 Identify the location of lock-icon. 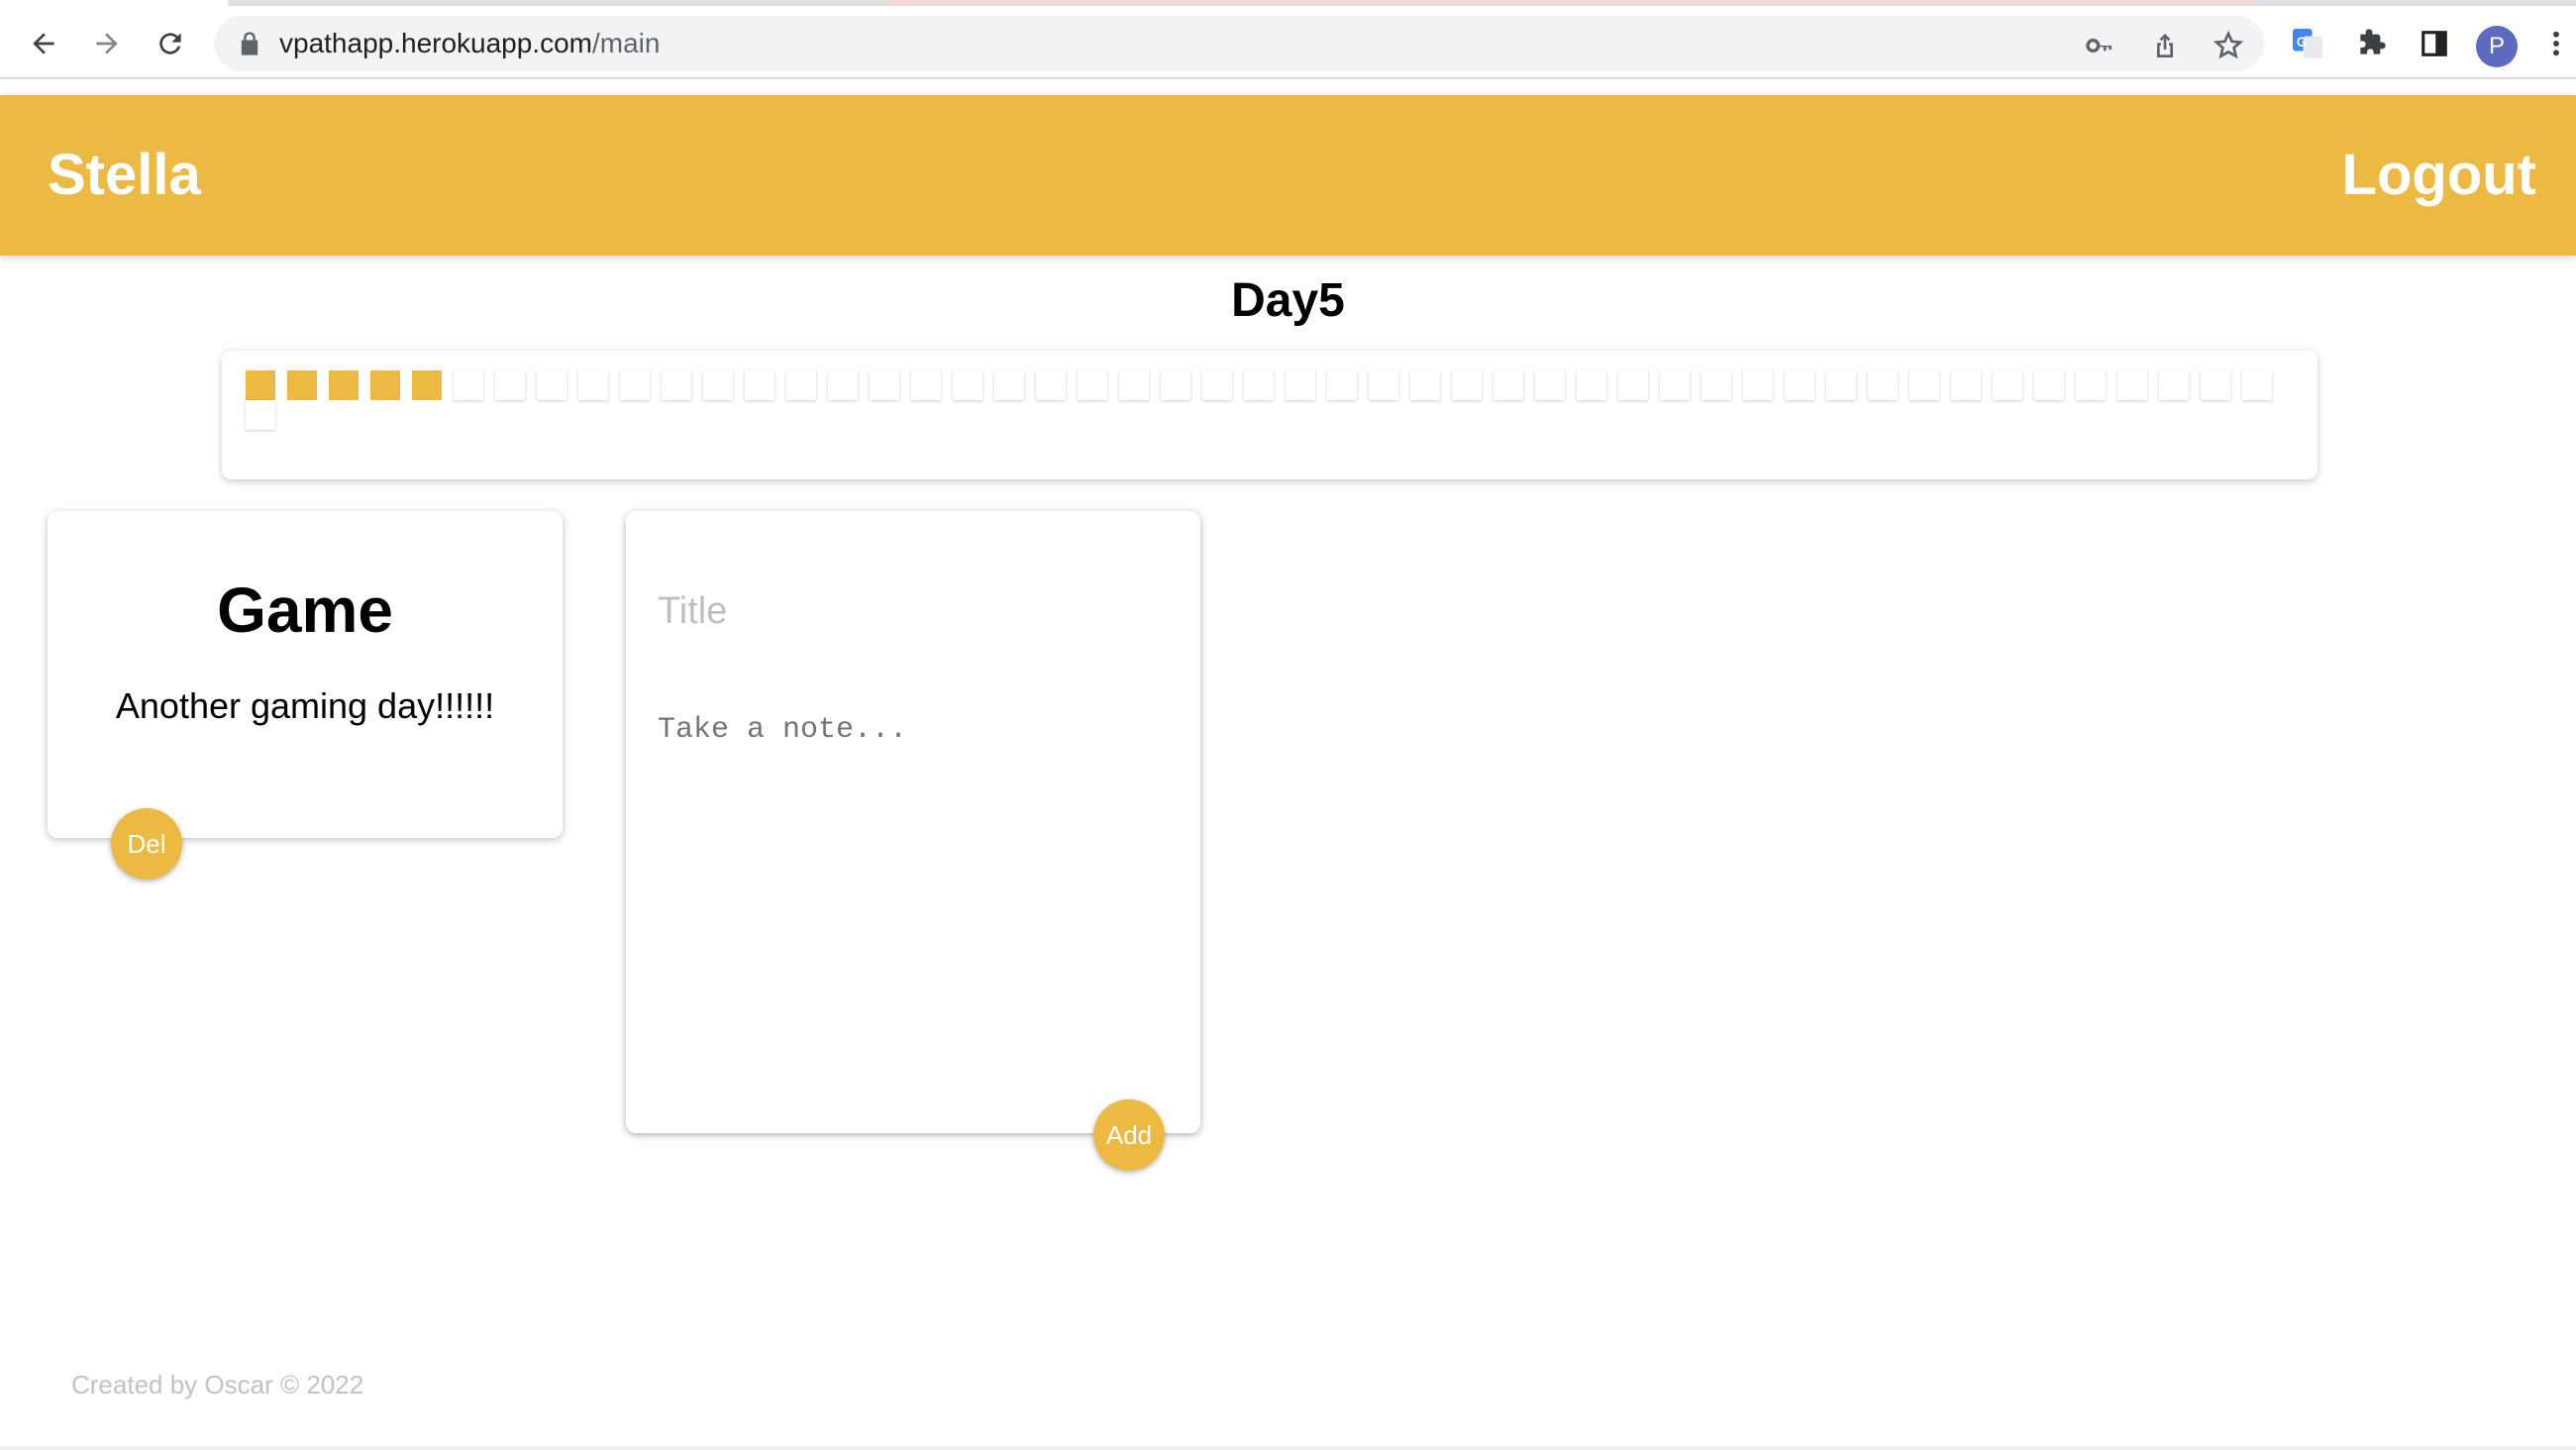
(249, 44).